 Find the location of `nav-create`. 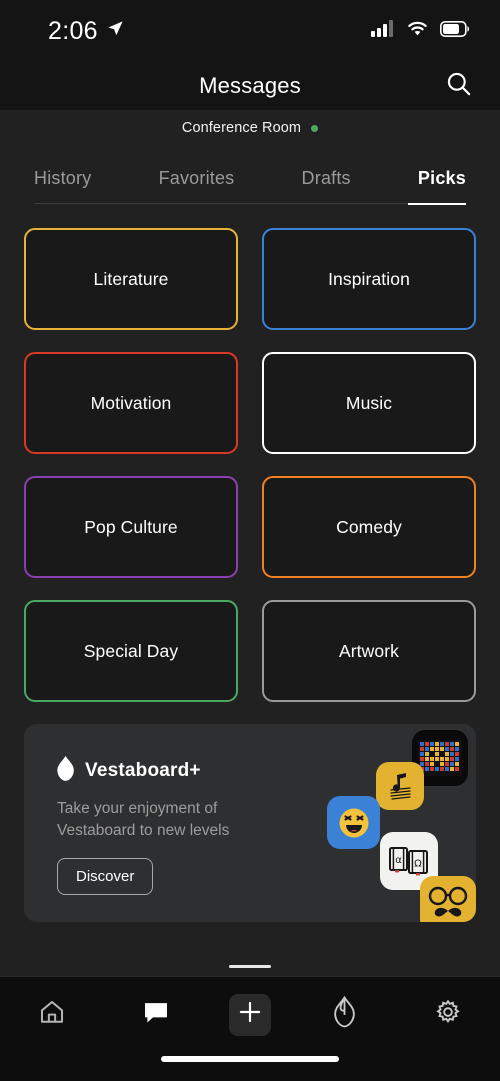

nav-create is located at coordinates (250, 1014).